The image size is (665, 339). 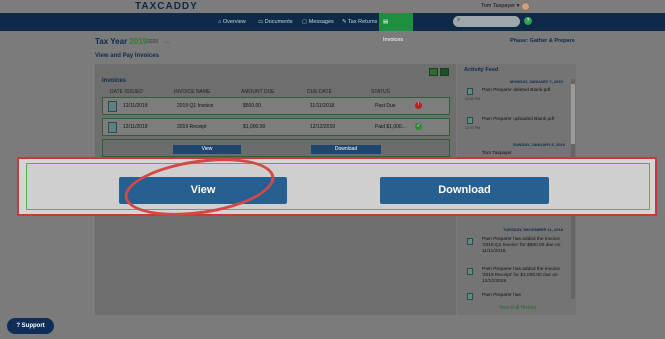 I want to click on zoom-callout-inner: View Download, so click(x=338, y=186).